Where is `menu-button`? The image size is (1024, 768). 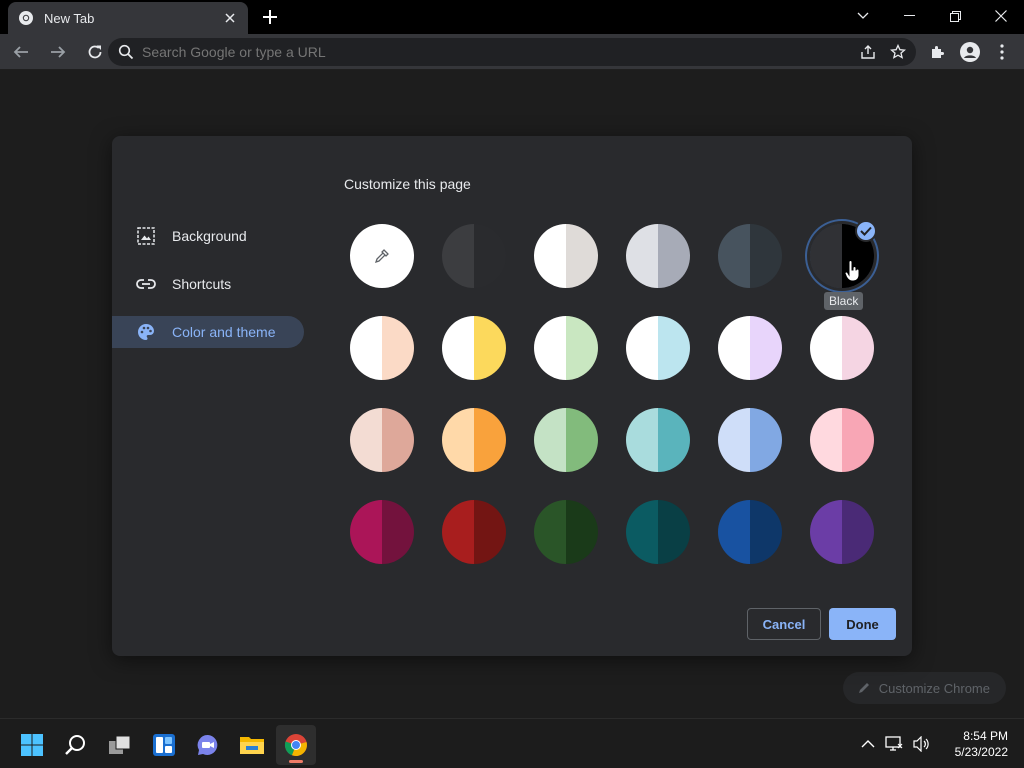 menu-button is located at coordinates (1002, 52).